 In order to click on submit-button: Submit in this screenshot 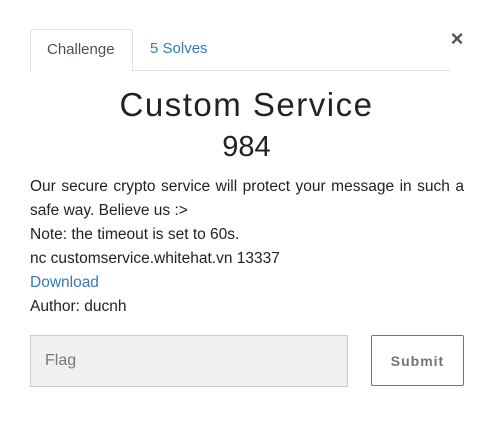, I will do `click(417, 360)`.